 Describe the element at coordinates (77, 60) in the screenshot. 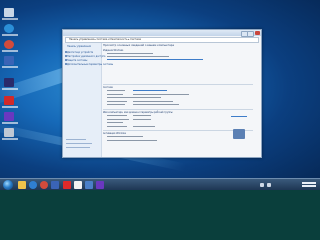

I see `sidebar-item-protection: Защита системы` at that location.